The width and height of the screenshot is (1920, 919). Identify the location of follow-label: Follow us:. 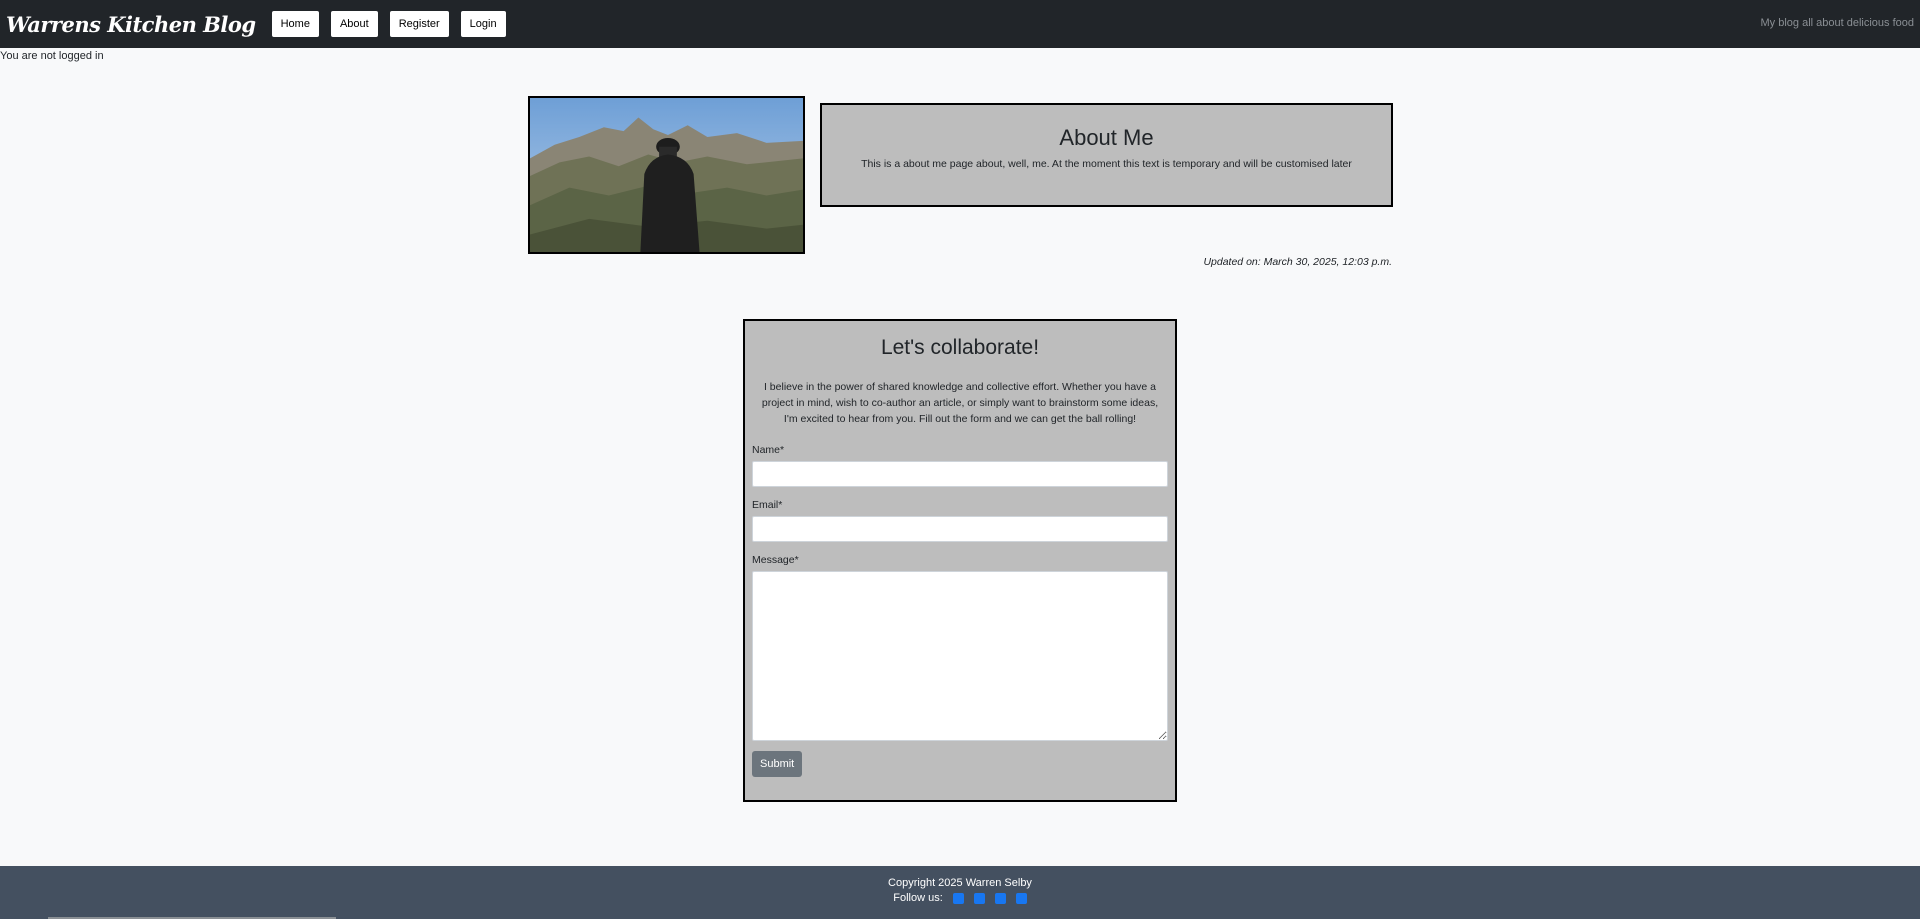
(918, 898).